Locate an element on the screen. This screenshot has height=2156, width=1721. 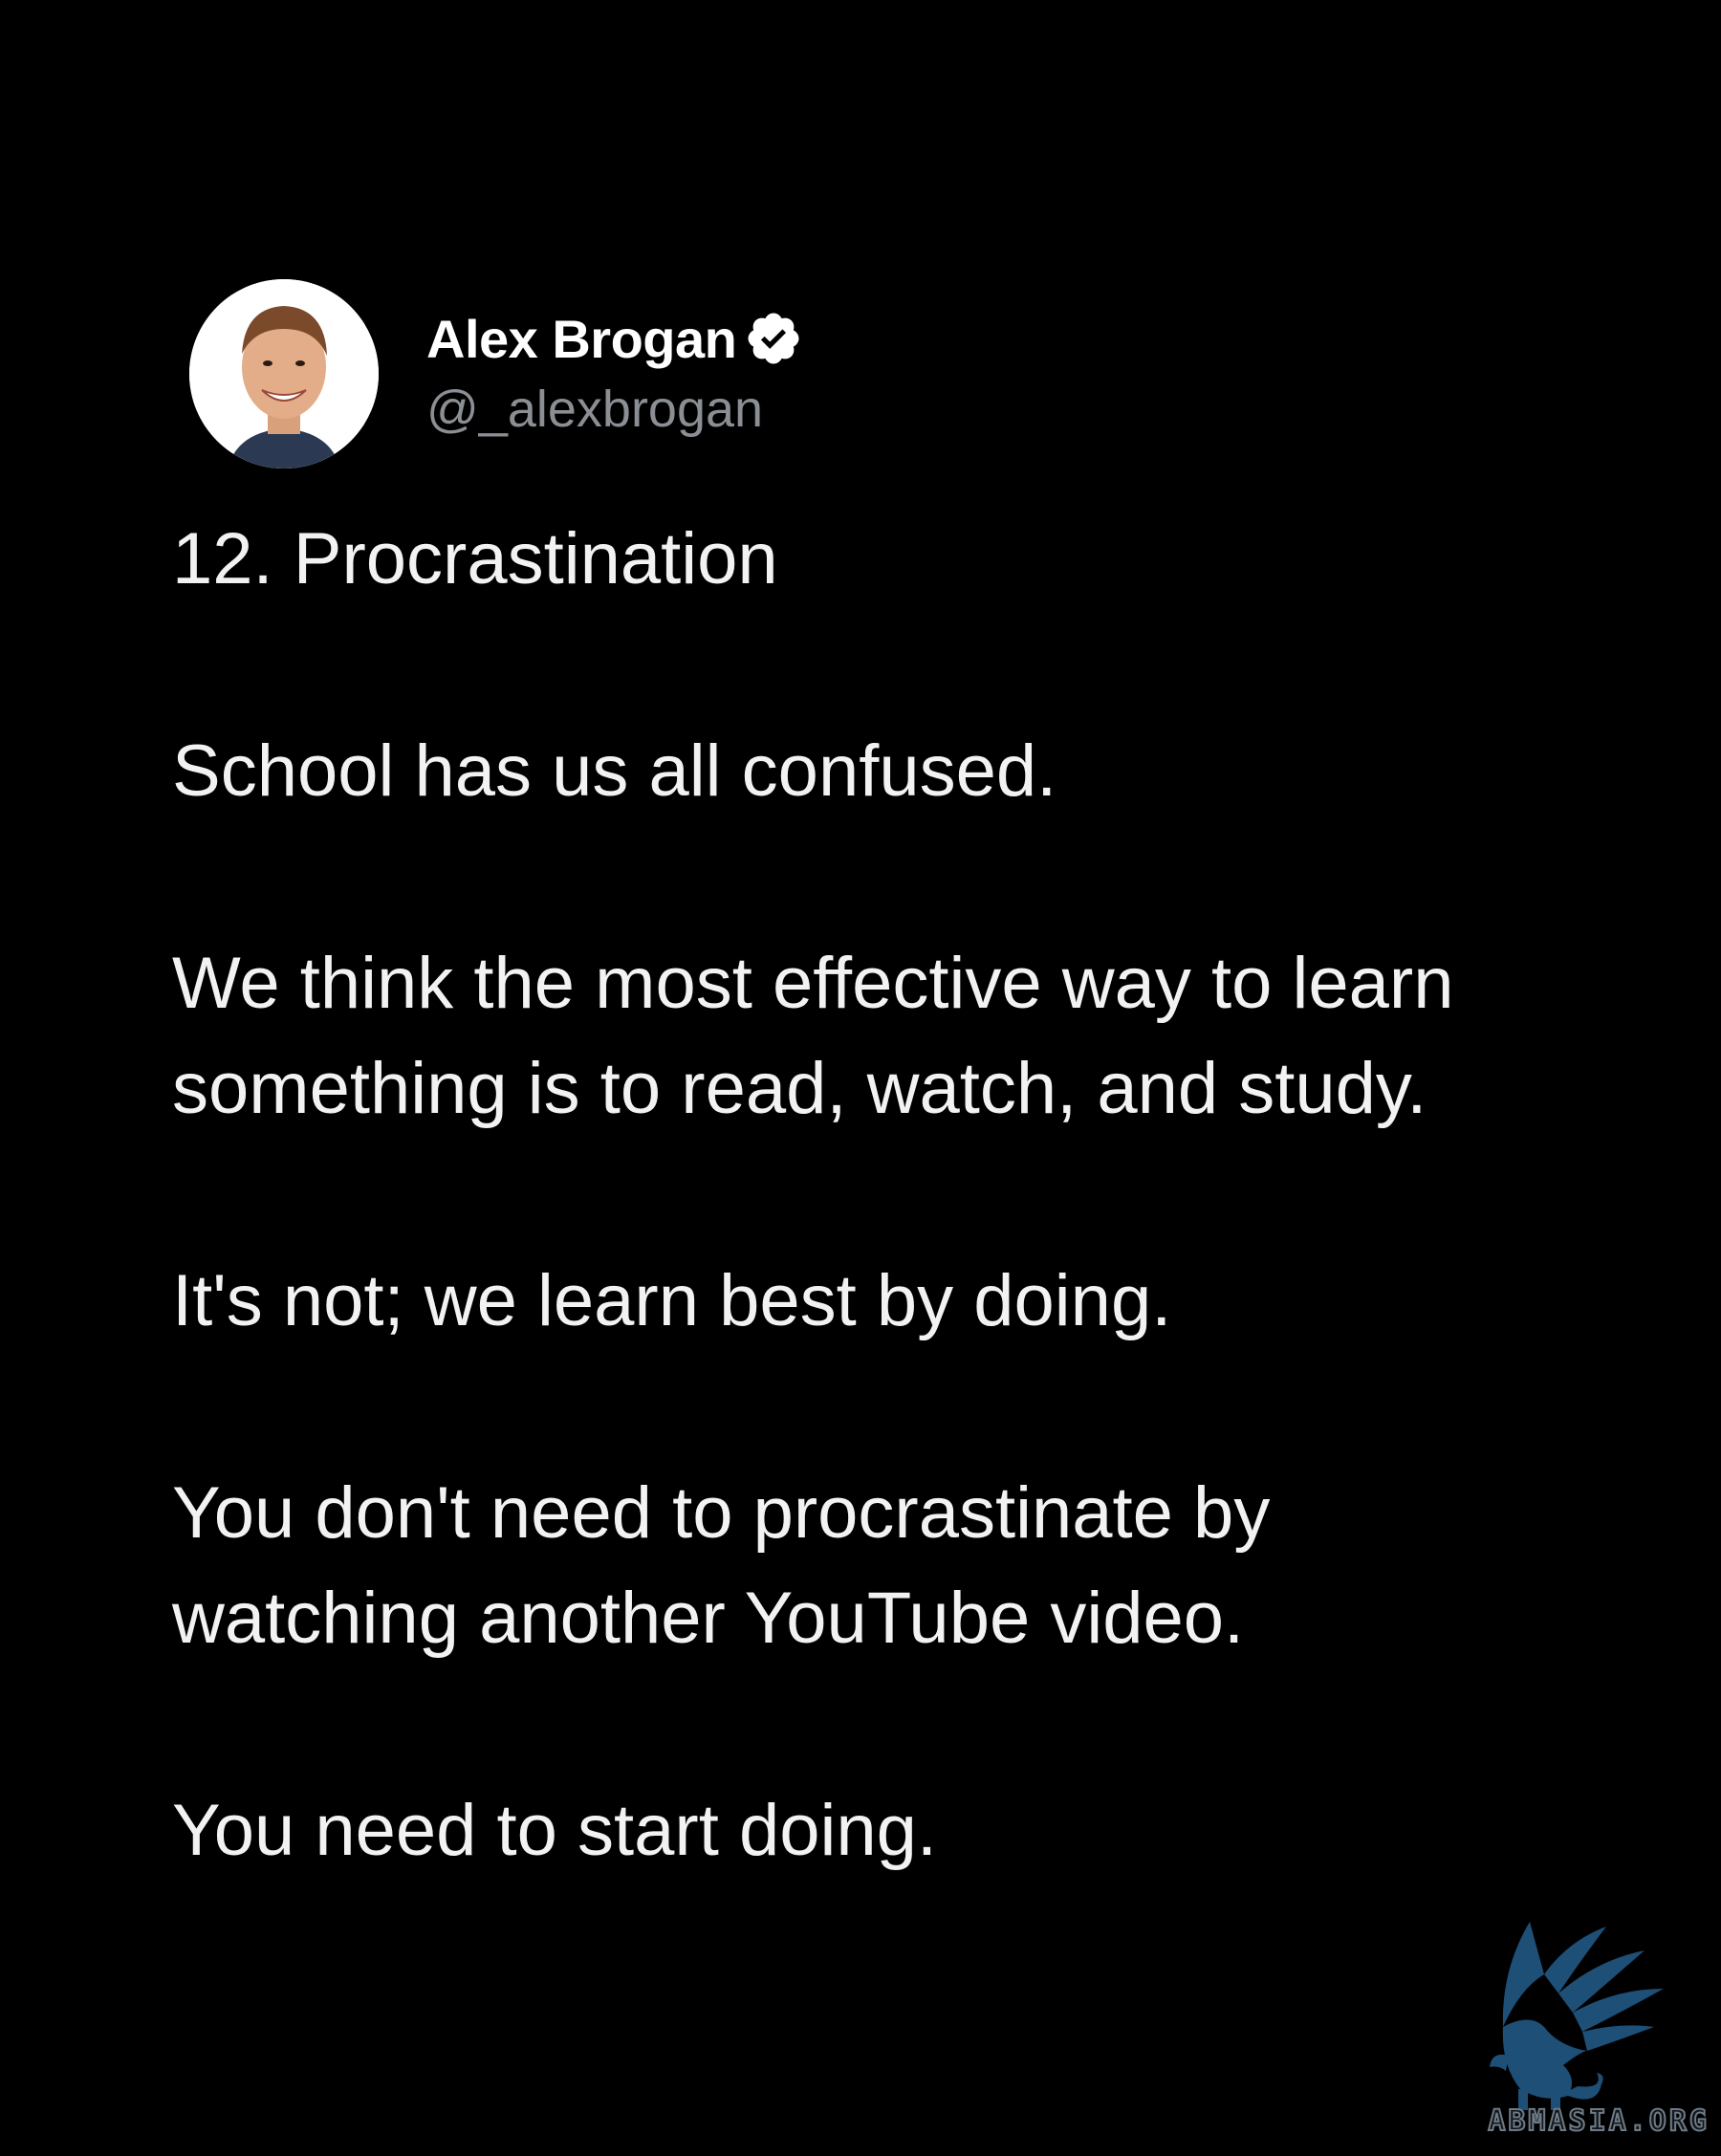
name-row: Alex Brogan is located at coordinates (614, 338).